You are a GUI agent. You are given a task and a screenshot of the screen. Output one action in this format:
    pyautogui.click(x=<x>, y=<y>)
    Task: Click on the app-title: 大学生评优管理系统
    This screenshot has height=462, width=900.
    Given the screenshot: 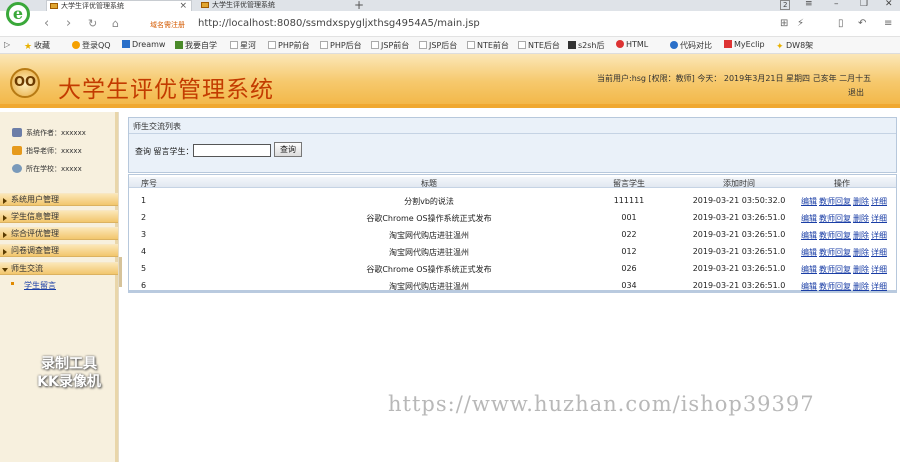 What is the action you would take?
    pyautogui.click(x=166, y=90)
    